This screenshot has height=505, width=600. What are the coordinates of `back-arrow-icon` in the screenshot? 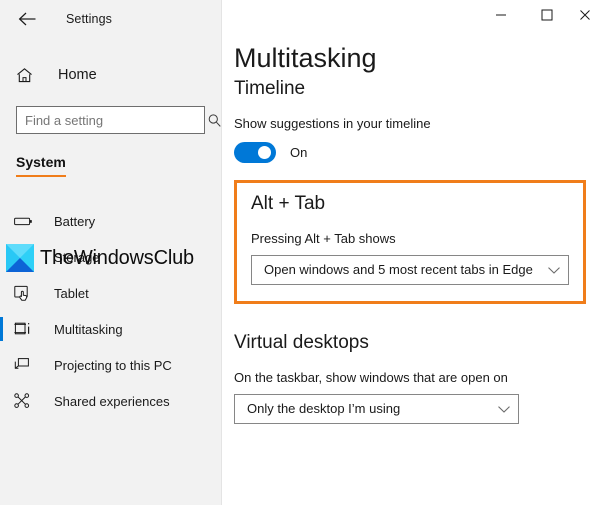 It's located at (27, 19).